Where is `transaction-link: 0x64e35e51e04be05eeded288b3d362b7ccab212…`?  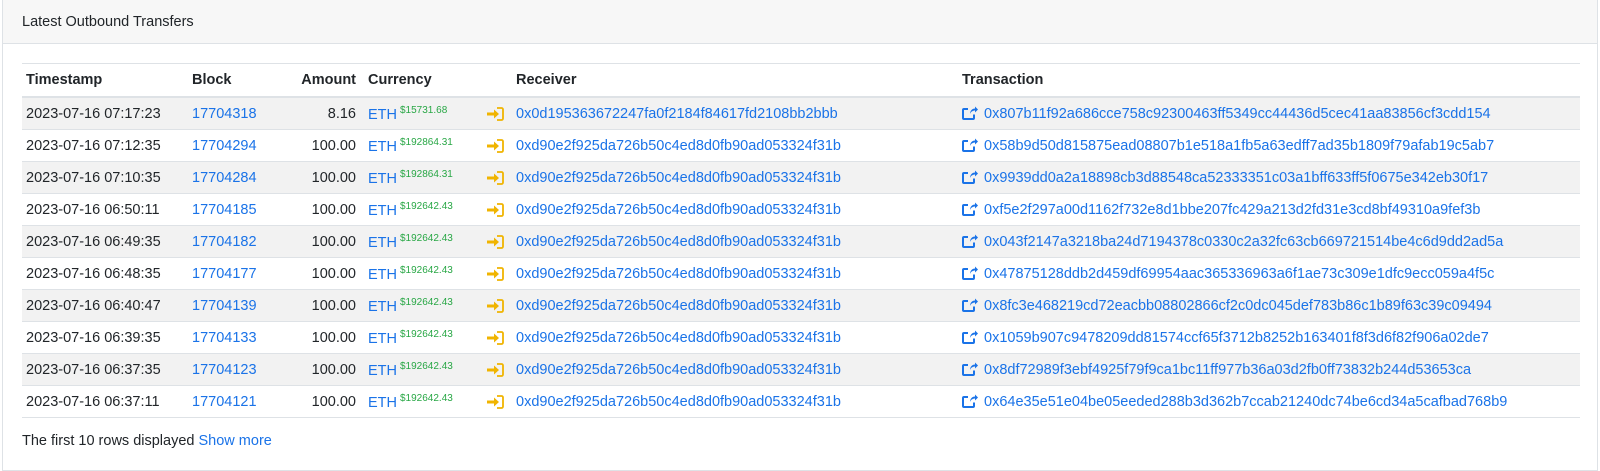 transaction-link: 0x64e35e51e04be05eeded288b3d362b7ccab212… is located at coordinates (1234, 402).